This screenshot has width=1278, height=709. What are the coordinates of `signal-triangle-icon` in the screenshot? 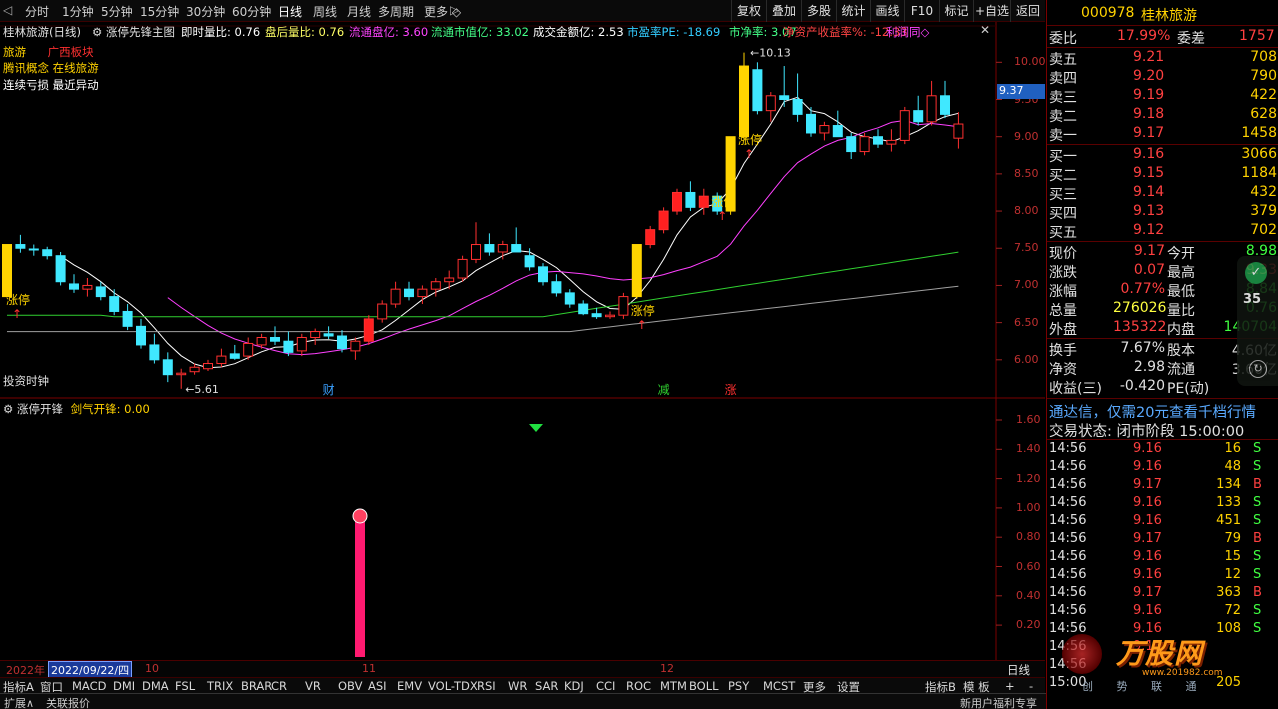 It's located at (536, 428).